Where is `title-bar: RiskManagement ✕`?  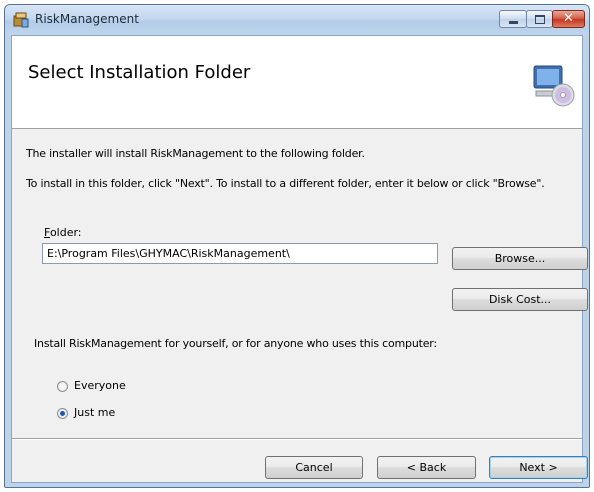 title-bar: RiskManagement ✕ is located at coordinates (297, 20).